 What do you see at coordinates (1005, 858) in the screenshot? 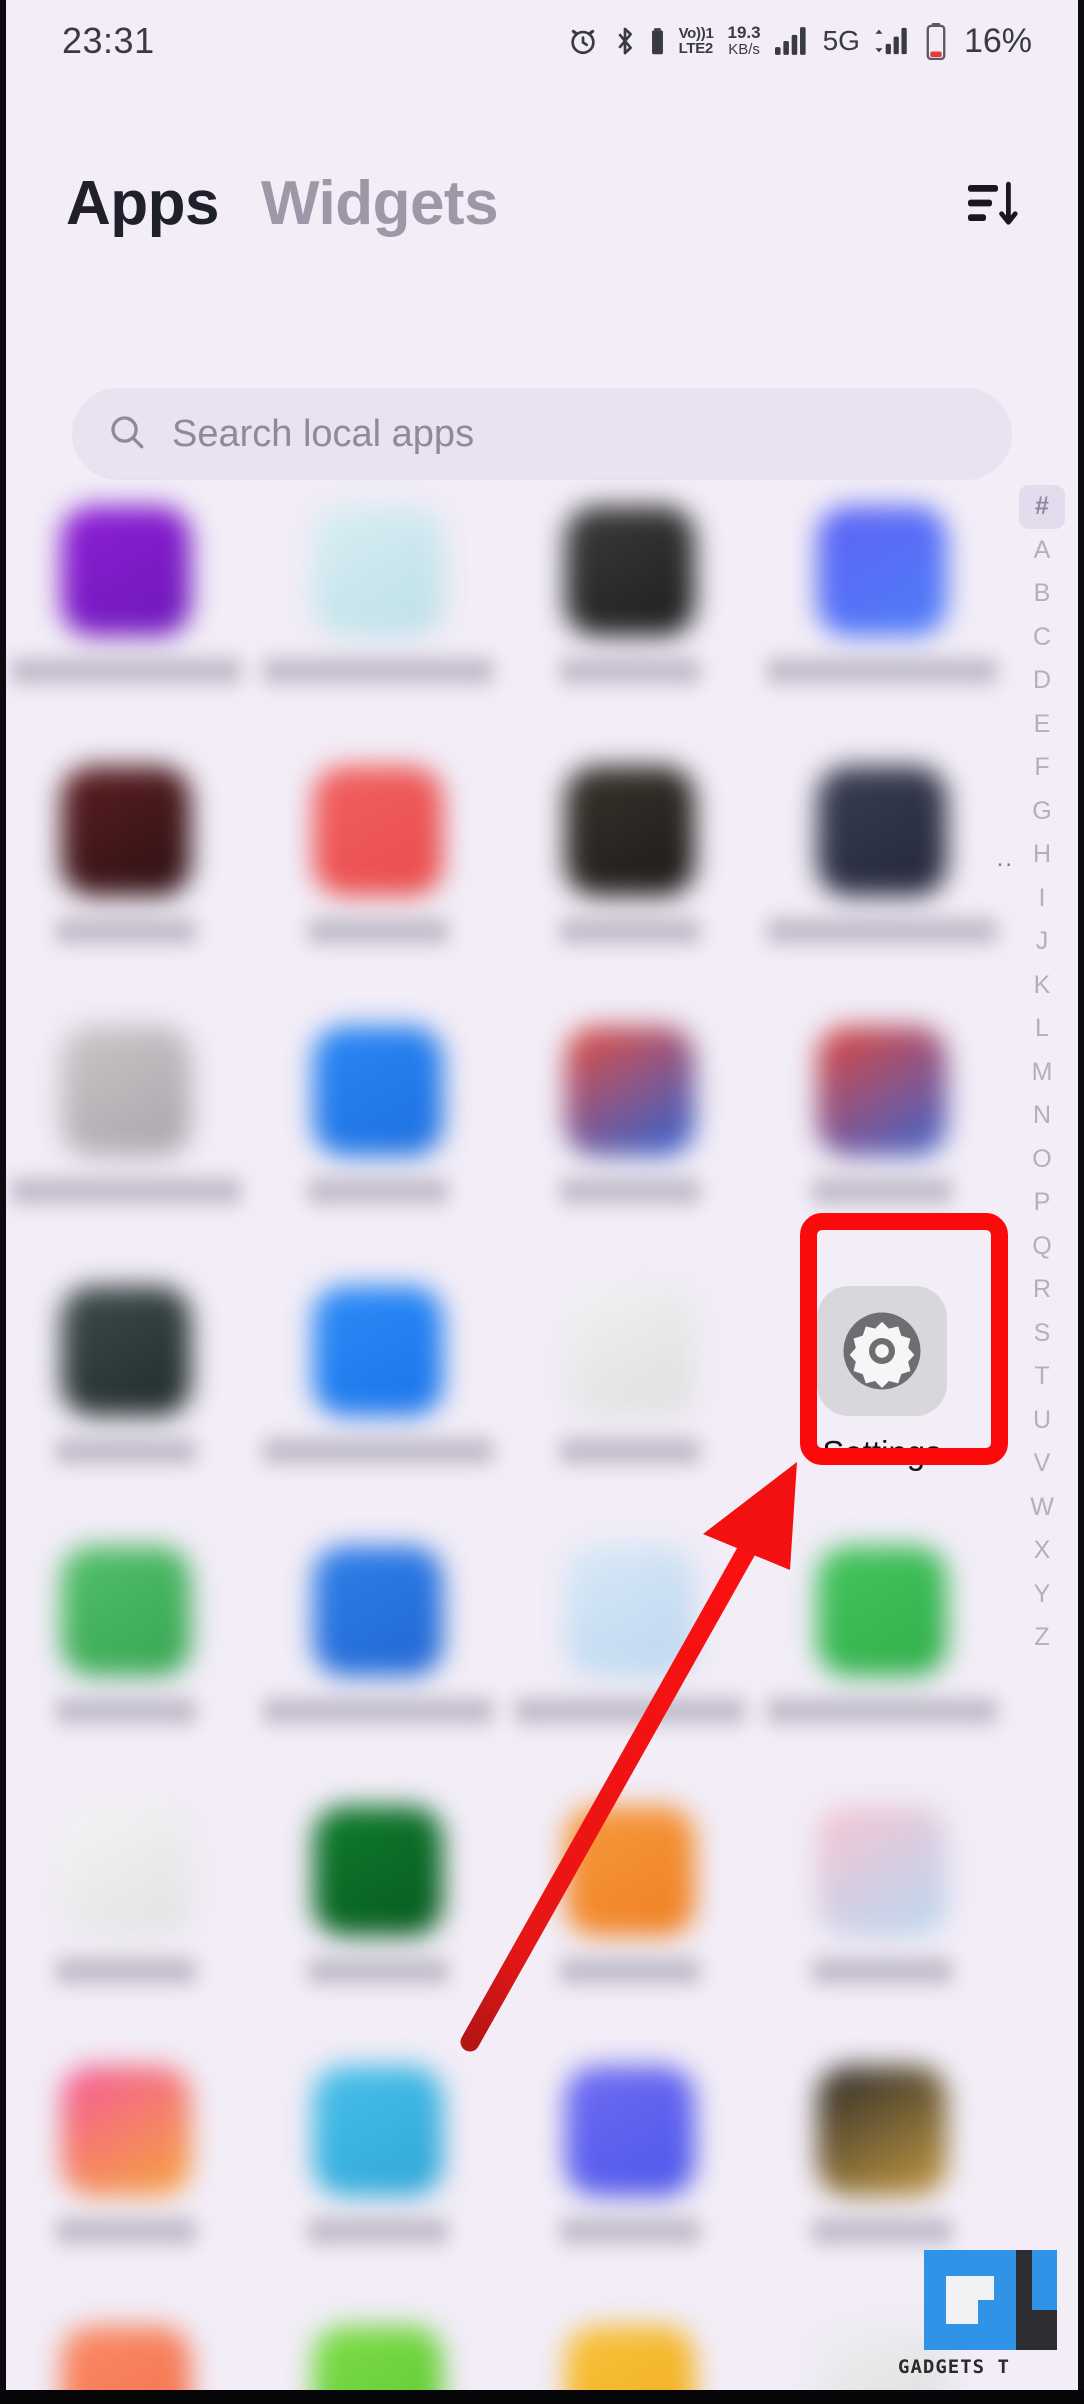
I see `scroll-indicator-dots: ..` at bounding box center [1005, 858].